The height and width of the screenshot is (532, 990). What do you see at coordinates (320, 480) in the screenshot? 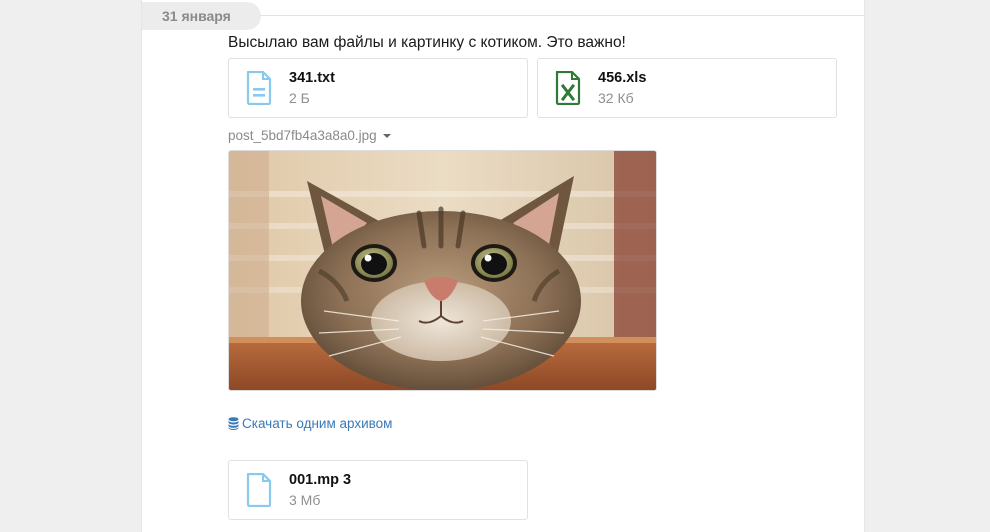
I see `file-name: 001.mp 3` at bounding box center [320, 480].